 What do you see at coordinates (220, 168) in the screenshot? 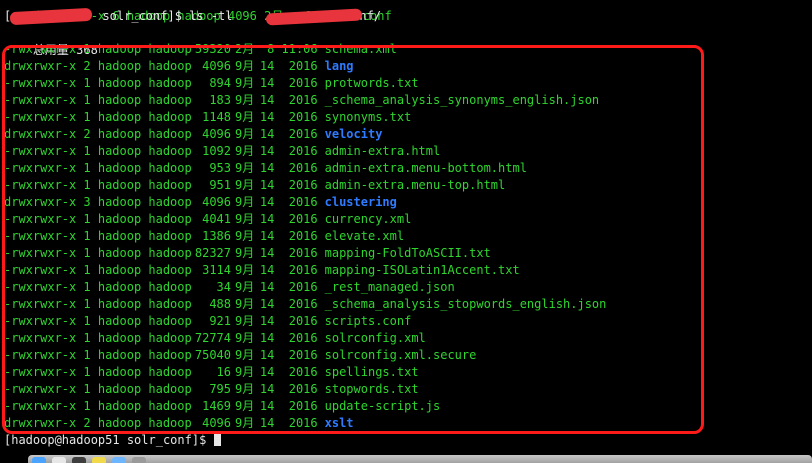
I see `file-size: 953` at bounding box center [220, 168].